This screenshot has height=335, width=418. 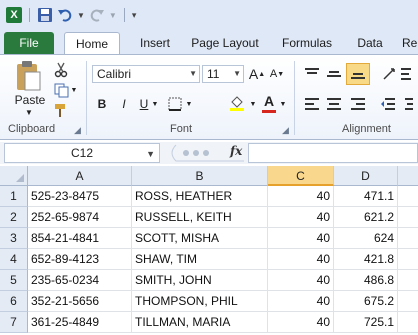 What do you see at coordinates (366, 301) in the screenshot?
I see `table-cell: 675.2` at bounding box center [366, 301].